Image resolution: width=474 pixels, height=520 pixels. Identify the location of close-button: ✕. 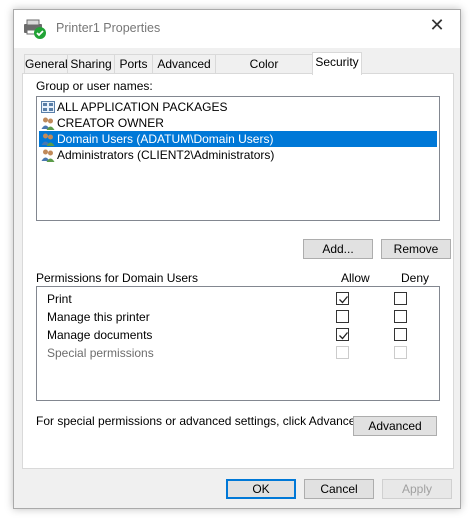
(437, 25).